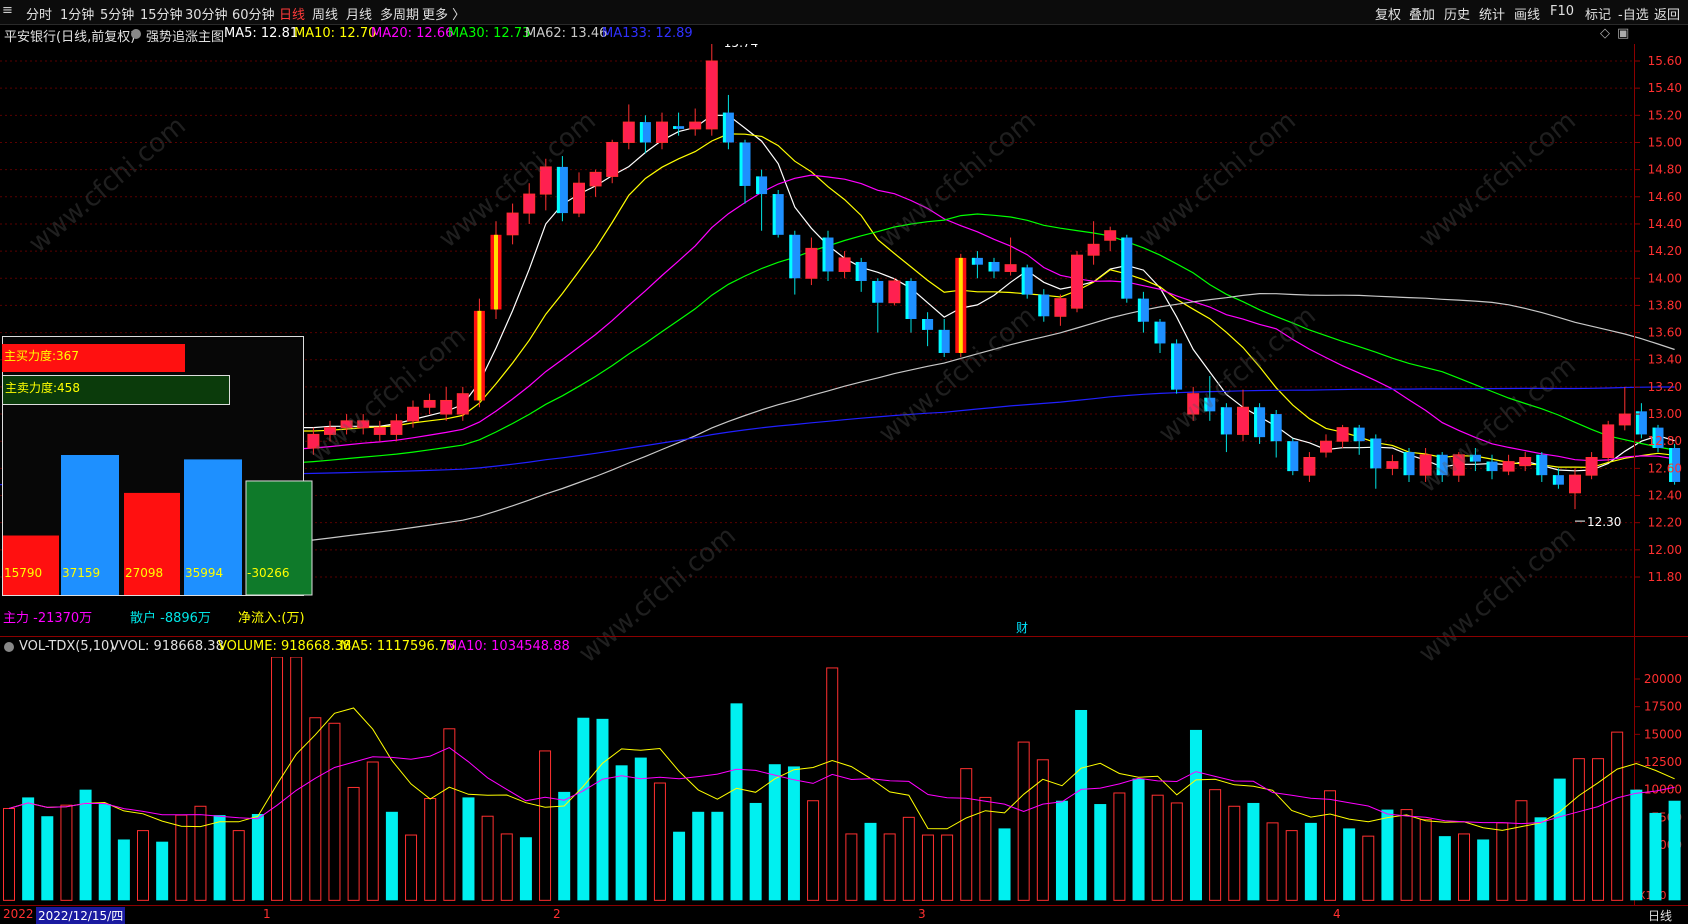  What do you see at coordinates (161, 13) in the screenshot?
I see `period-tab-15min: 15分钟` at bounding box center [161, 13].